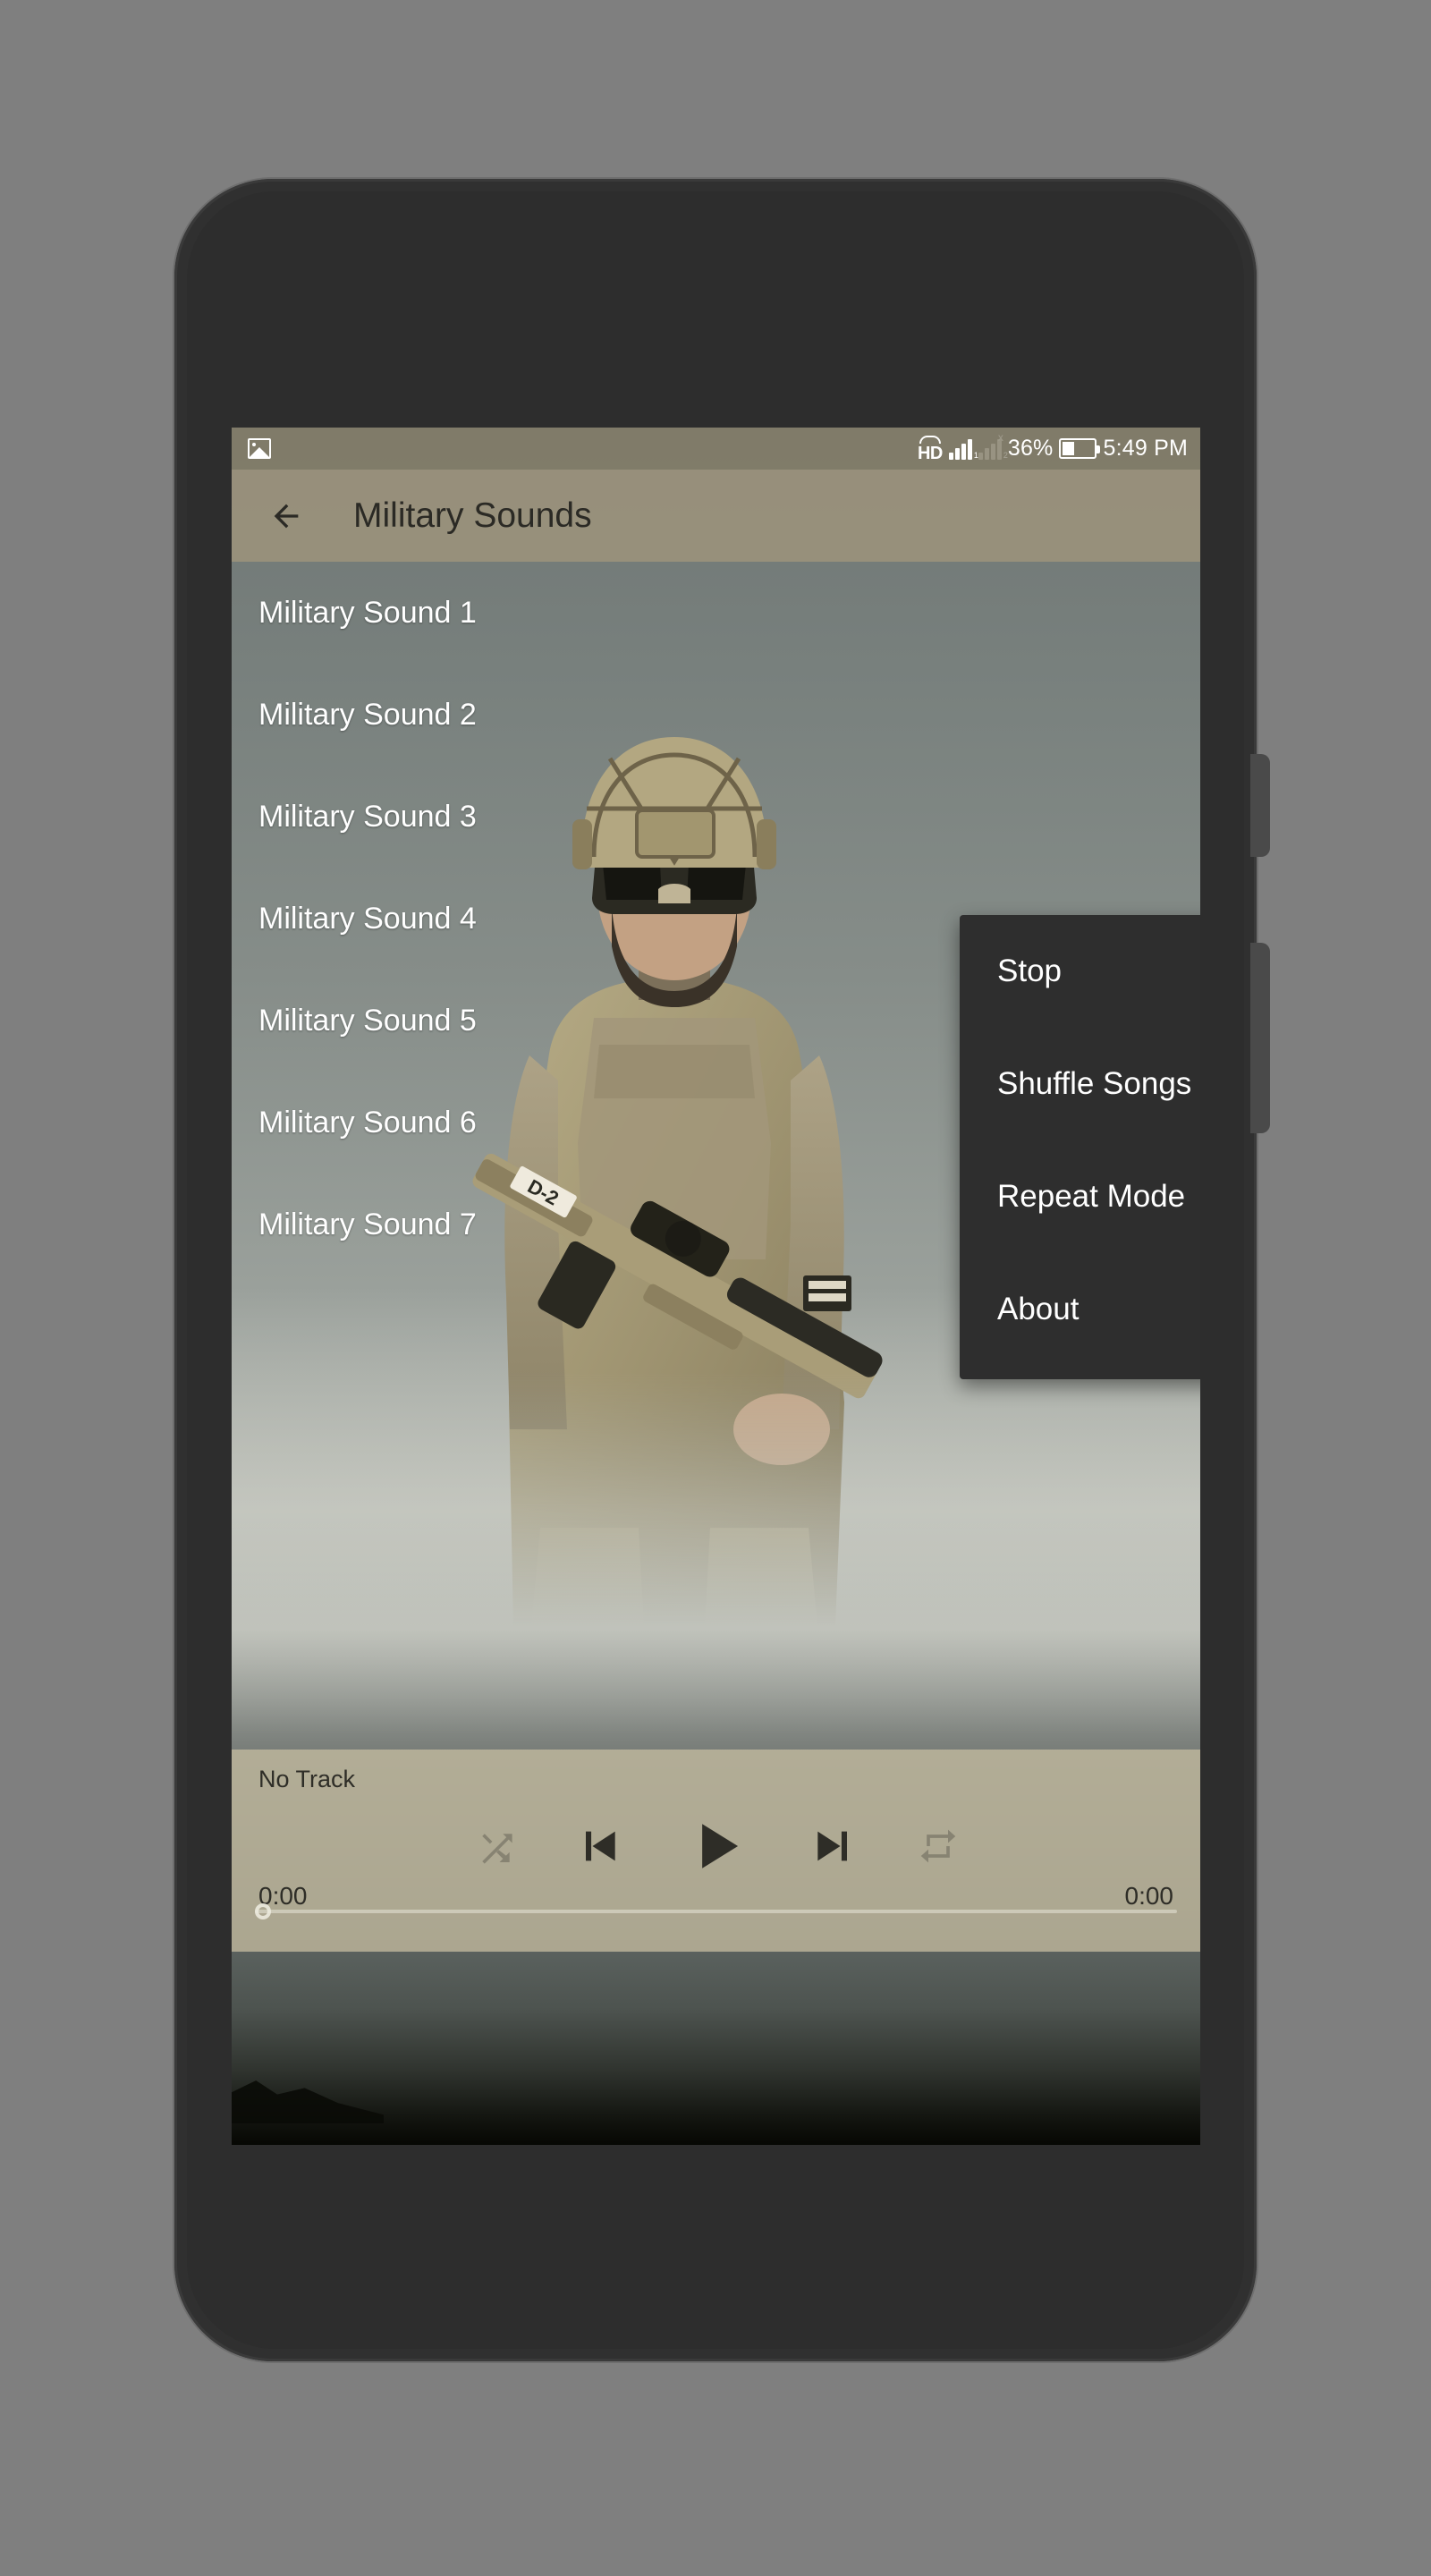 This screenshot has width=1431, height=2576. I want to click on back-button, so click(286, 516).